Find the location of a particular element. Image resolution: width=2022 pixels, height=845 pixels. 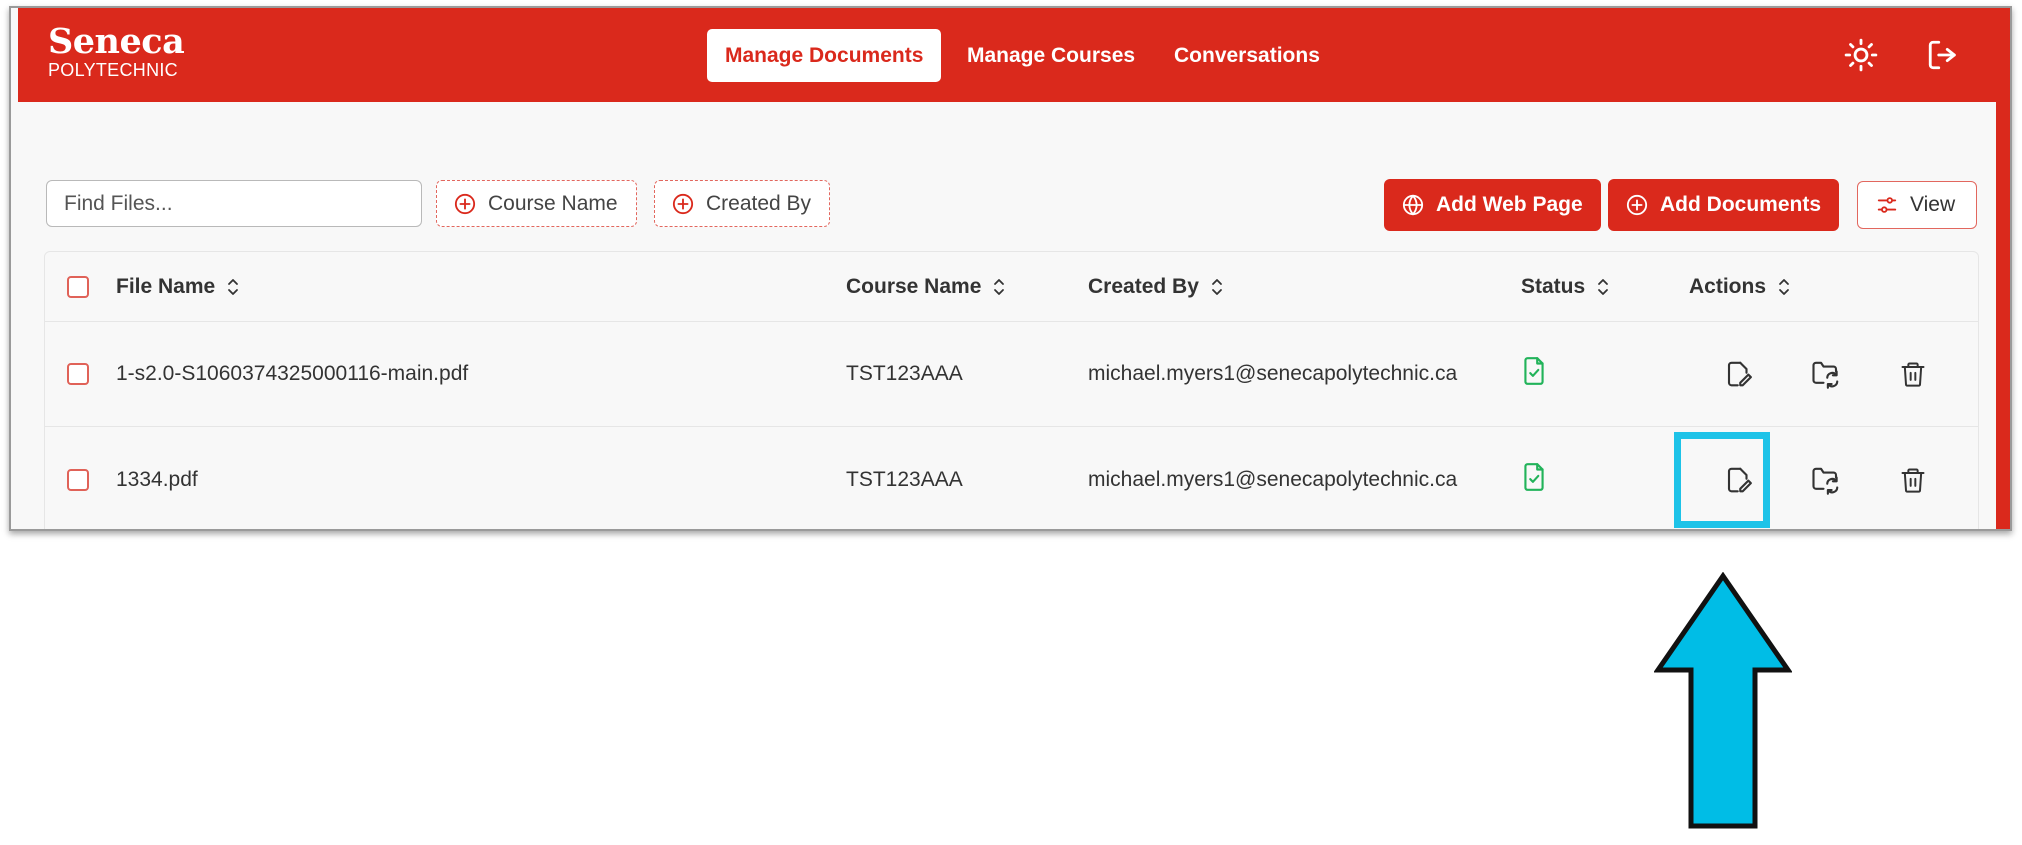

select-all-checkbox-cell is located at coordinates (78, 286).